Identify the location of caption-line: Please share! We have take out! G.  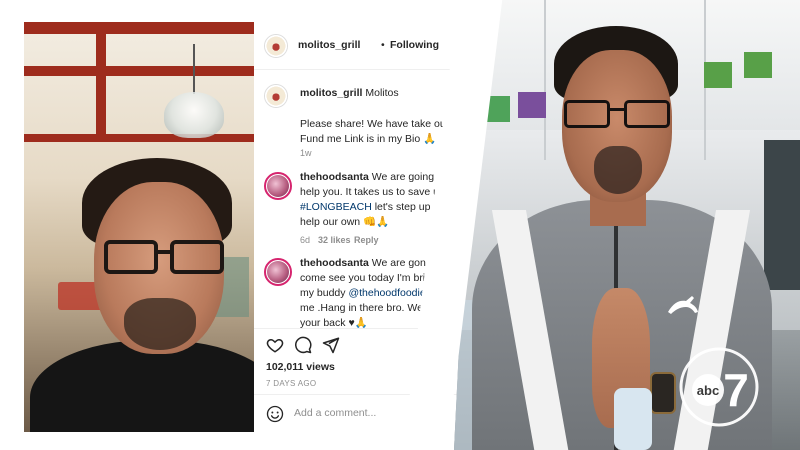
(379, 124).